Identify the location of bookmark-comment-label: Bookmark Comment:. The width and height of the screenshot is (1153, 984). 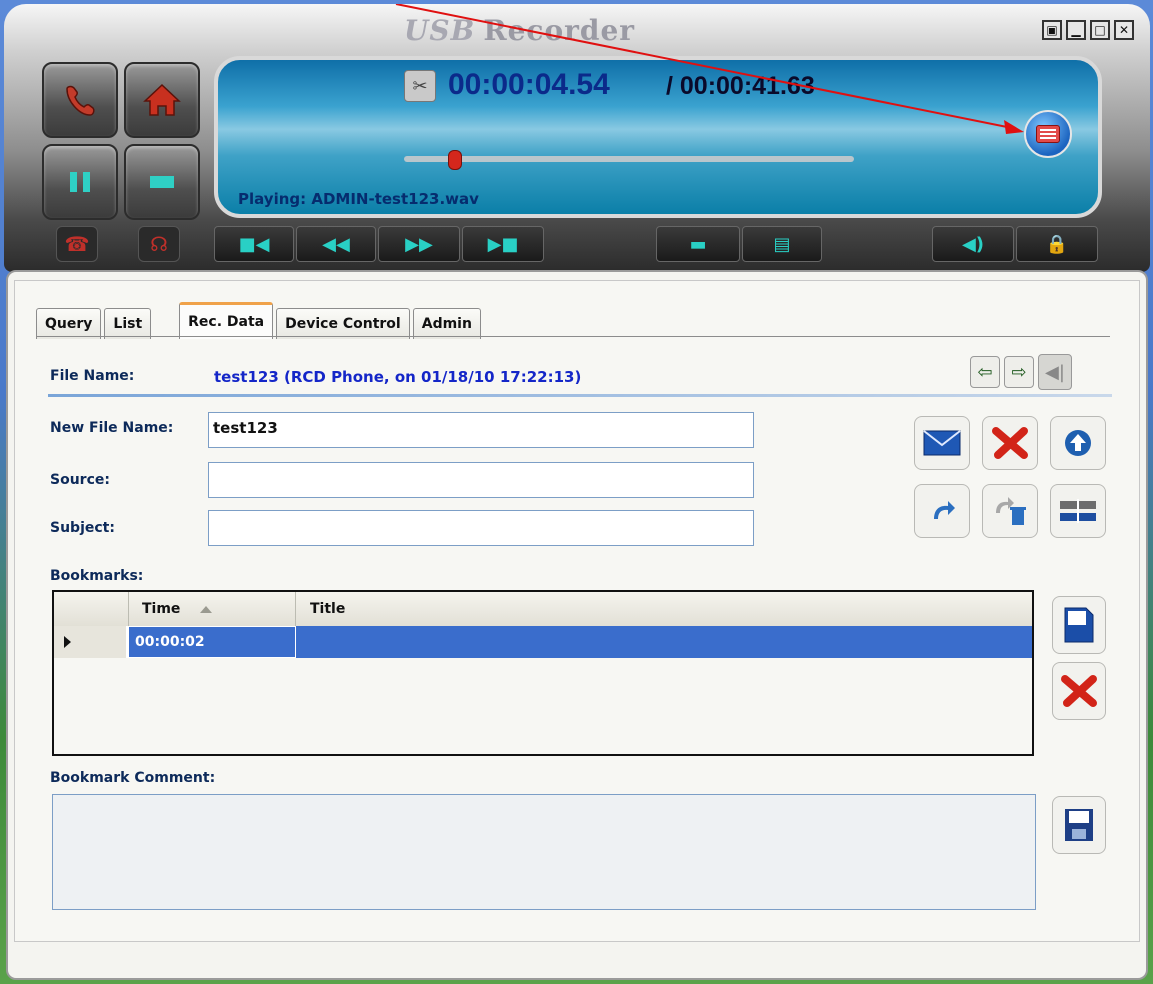
(133, 778).